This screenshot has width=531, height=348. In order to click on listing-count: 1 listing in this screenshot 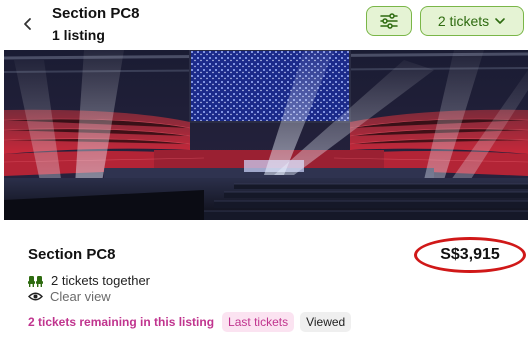, I will do `click(78, 35)`.